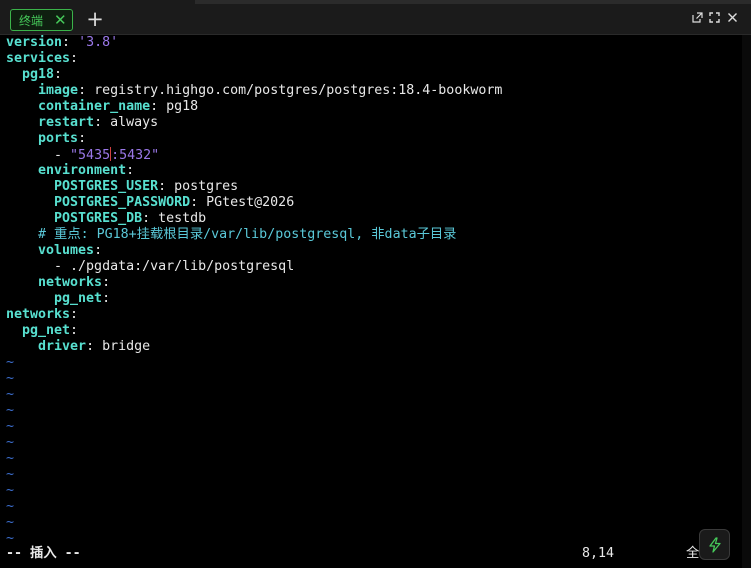  What do you see at coordinates (198, 186) in the screenshot?
I see `yaml-text: : postgres` at bounding box center [198, 186].